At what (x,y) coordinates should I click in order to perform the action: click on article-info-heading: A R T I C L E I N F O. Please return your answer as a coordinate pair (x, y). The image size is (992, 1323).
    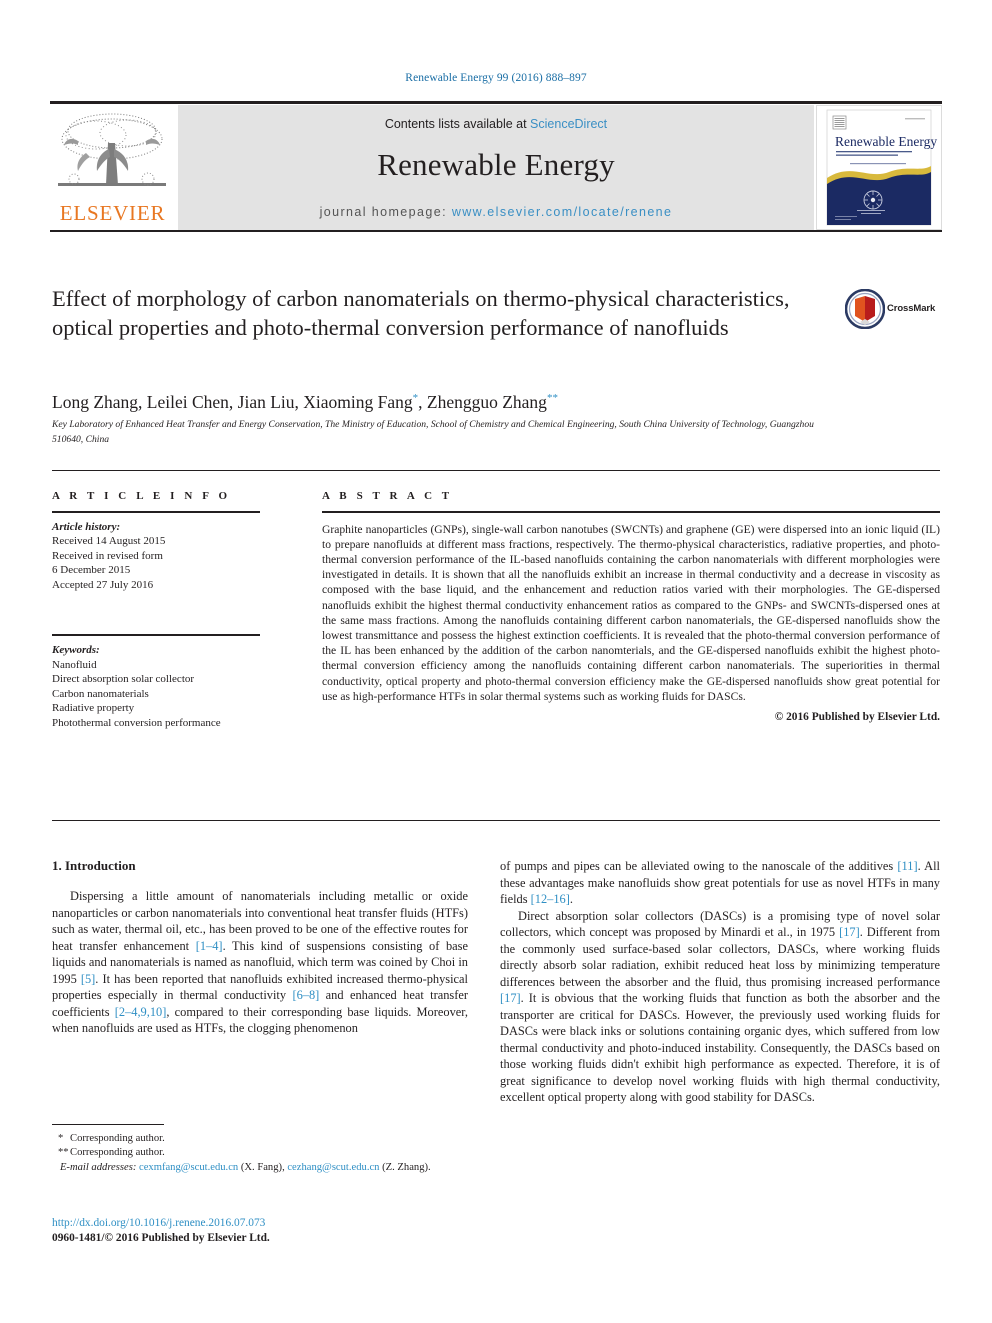
    Looking at the image, I should click on (141, 496).